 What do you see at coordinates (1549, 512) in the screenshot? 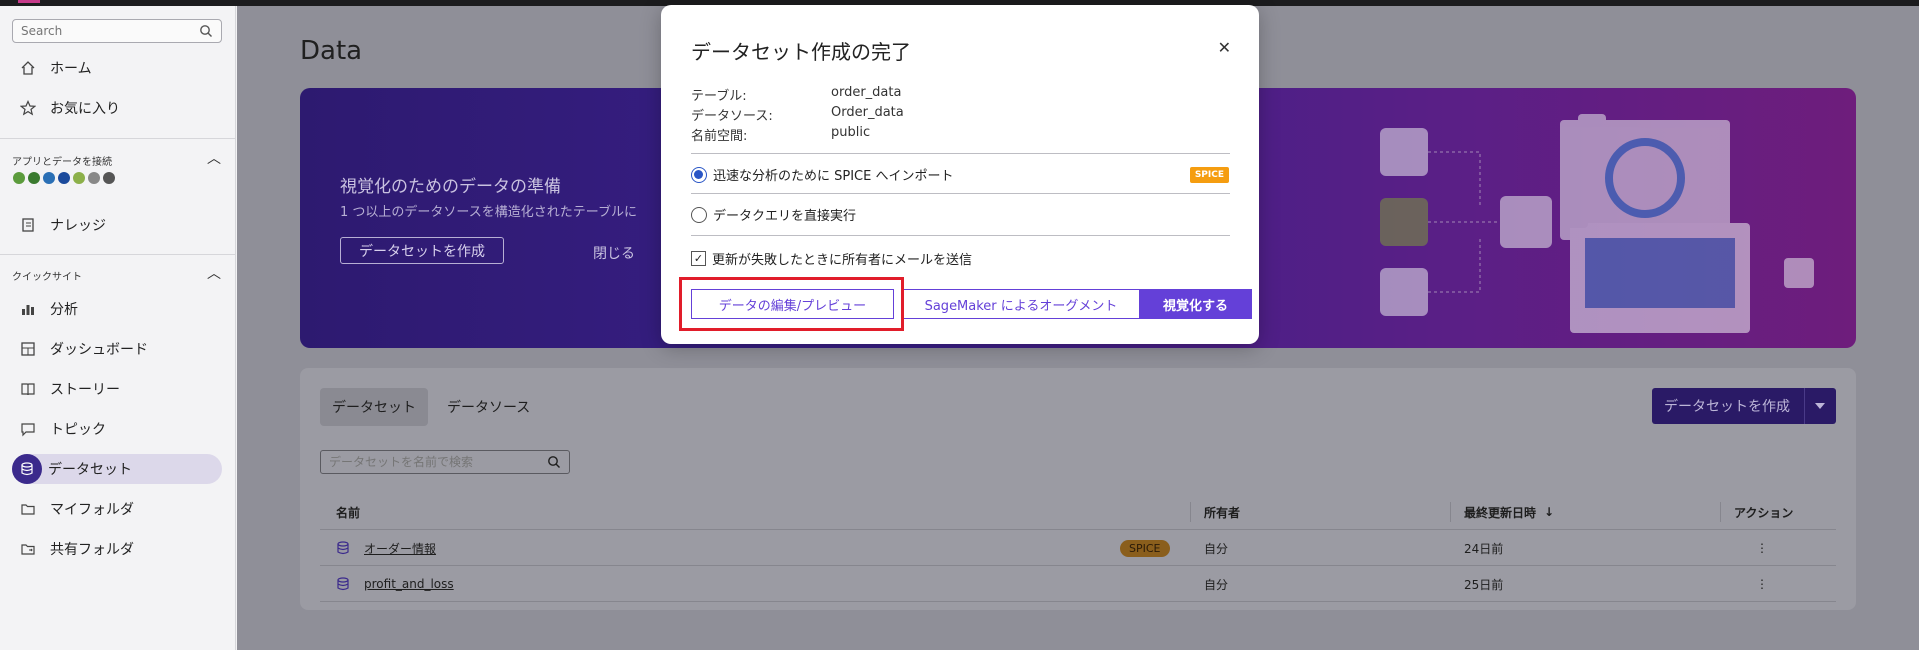
I see `arrow-down-icon: ↓` at bounding box center [1549, 512].